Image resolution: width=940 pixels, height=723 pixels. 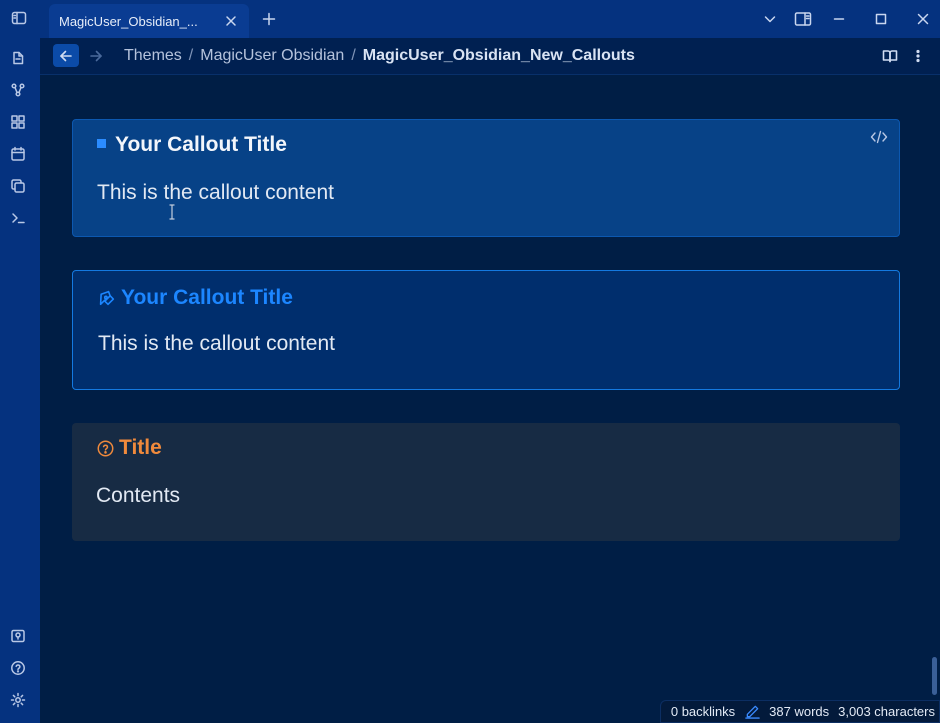 I want to click on help-icon, so click(x=18, y=668).